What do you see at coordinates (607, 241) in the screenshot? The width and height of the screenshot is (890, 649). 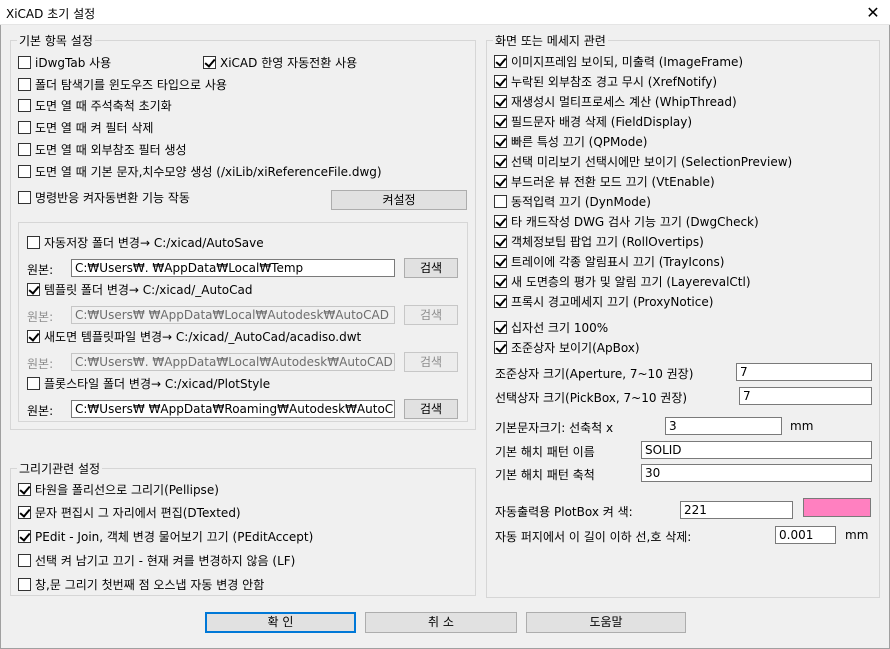 I see `checkbox-label: 객체정보팁 팝업 끄기 (RollOvertips)` at bounding box center [607, 241].